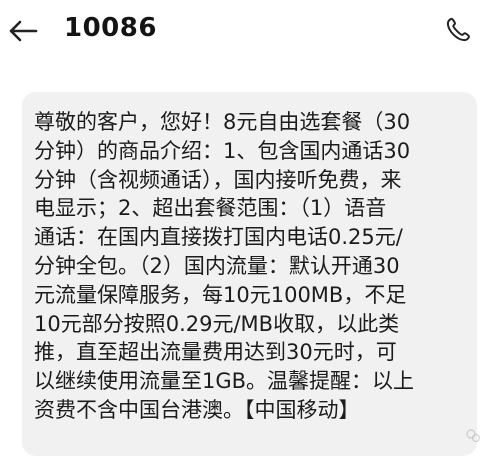 This screenshot has width=484, height=456. What do you see at coordinates (218, 237) in the screenshot?
I see `message-line: 通话：在国内直接拨打国内电话0.25元/` at bounding box center [218, 237].